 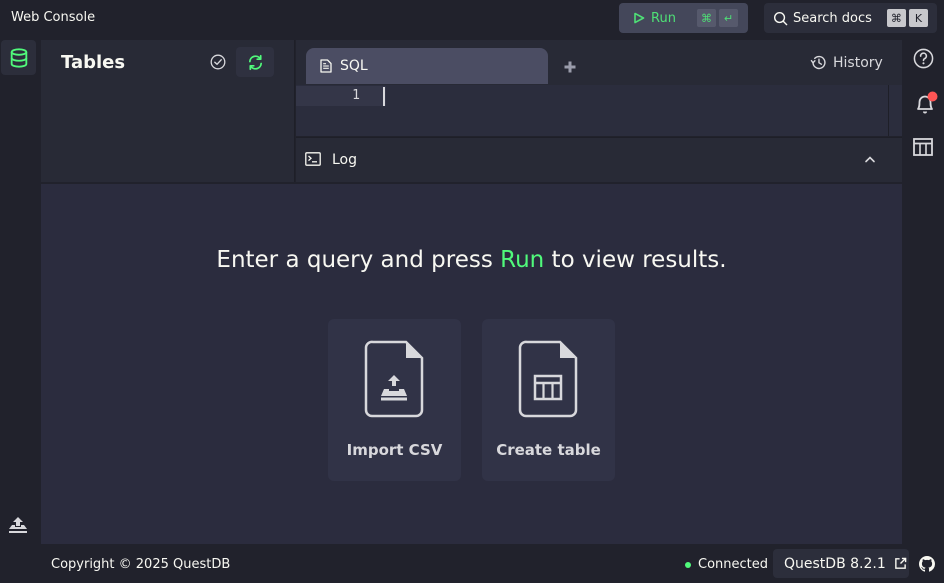 I want to click on tables-title: Tables, so click(x=93, y=62).